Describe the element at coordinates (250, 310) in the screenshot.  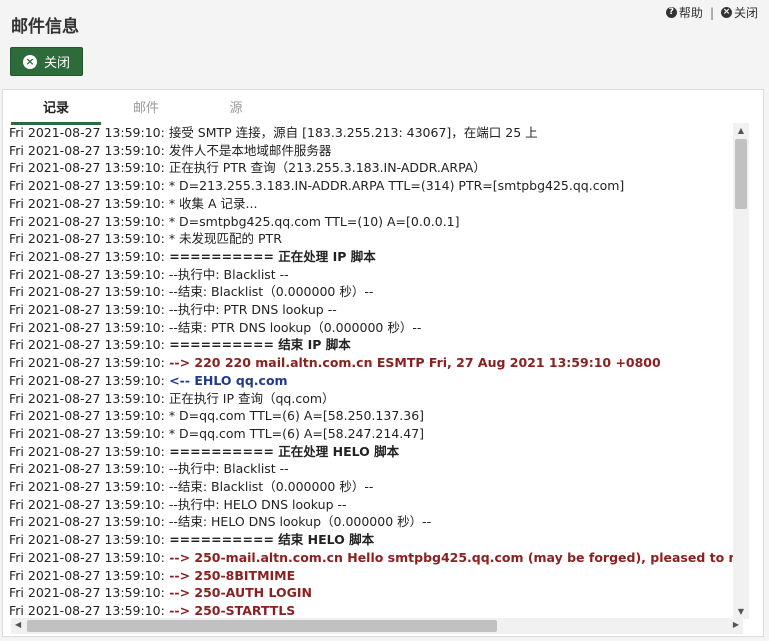
I see `log-text: --执行中: PTR DNS lookup --` at that location.